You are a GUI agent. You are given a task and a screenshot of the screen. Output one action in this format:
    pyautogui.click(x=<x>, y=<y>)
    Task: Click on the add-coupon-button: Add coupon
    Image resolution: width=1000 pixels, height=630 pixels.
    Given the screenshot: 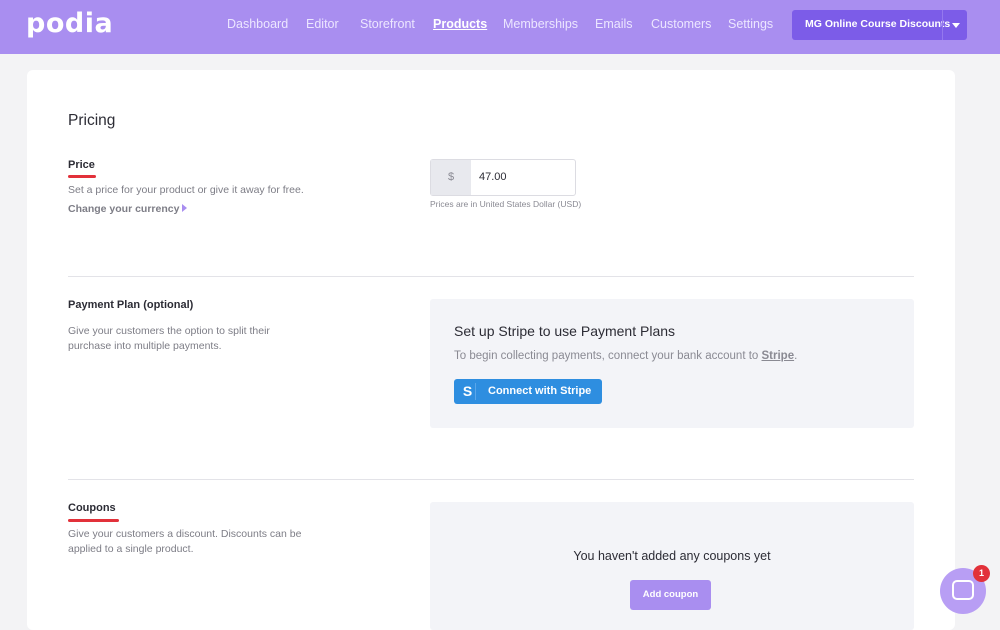 What is the action you would take?
    pyautogui.click(x=670, y=595)
    